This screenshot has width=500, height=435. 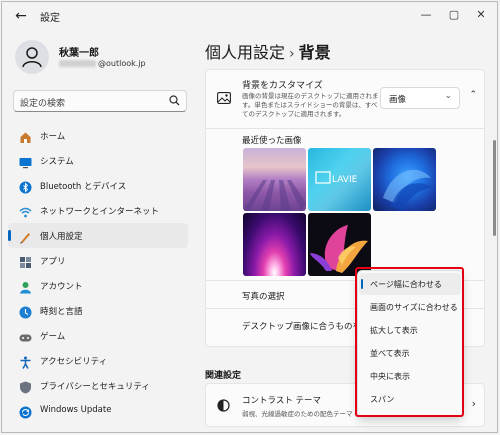 I want to click on user-icon, so click(x=32, y=57).